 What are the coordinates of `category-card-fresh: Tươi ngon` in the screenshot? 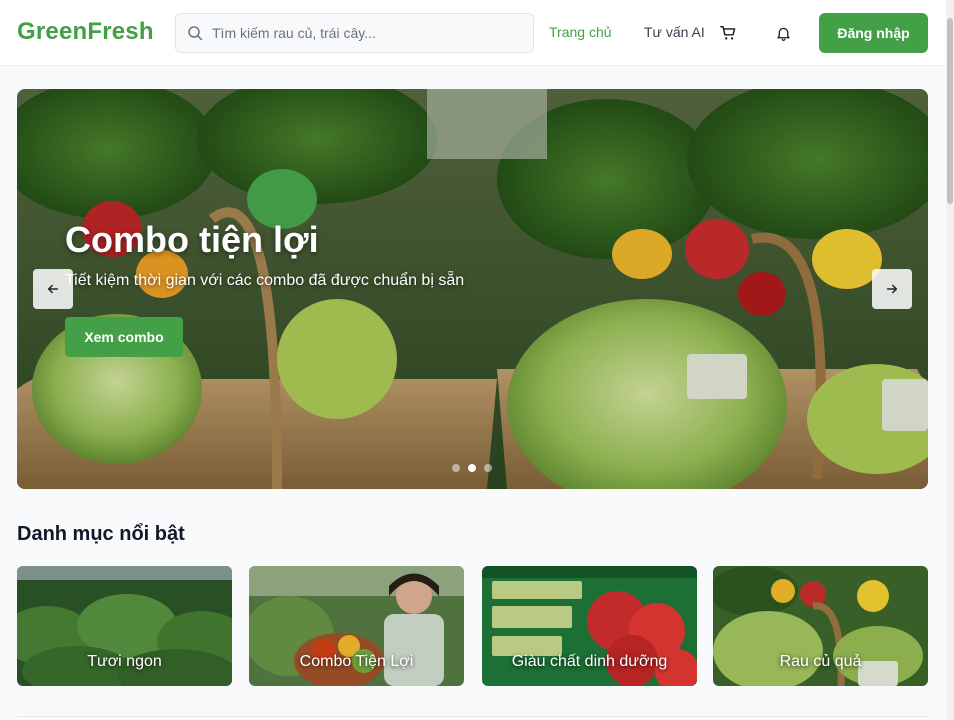 It's located at (124, 626).